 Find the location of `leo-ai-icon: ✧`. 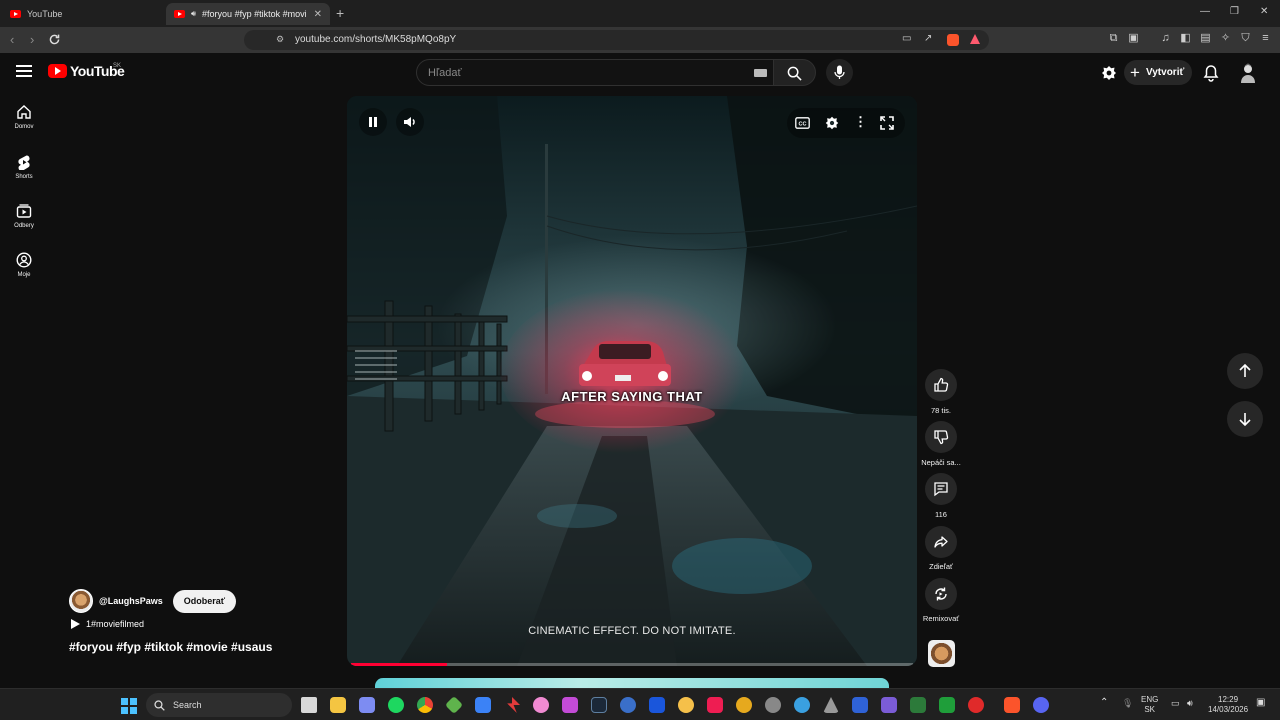

leo-ai-icon: ✧ is located at coordinates (1225, 38).